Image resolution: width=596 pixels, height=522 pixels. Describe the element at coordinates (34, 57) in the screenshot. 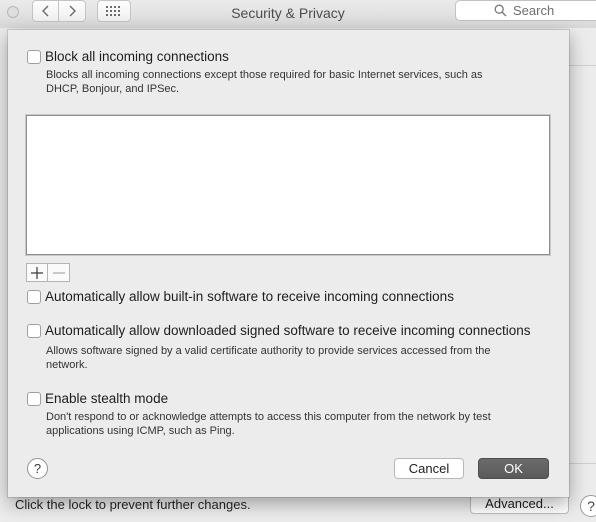

I see `block-all-checkbox` at that location.